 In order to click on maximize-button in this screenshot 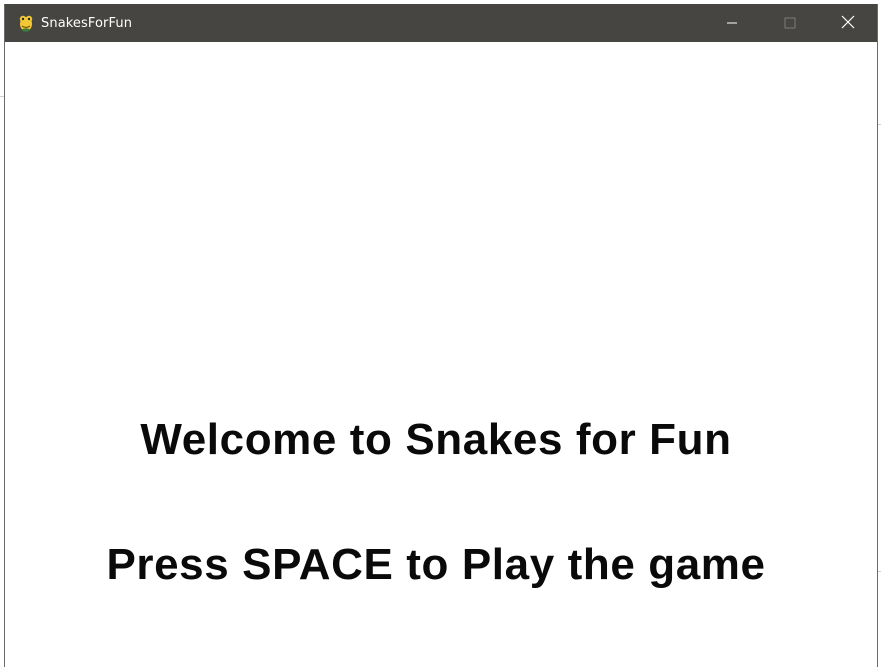, I will do `click(790, 23)`.